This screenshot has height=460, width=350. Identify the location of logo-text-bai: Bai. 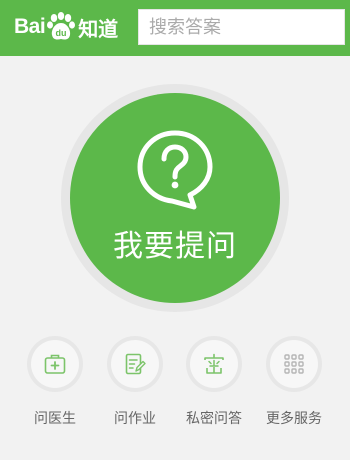
(30, 26).